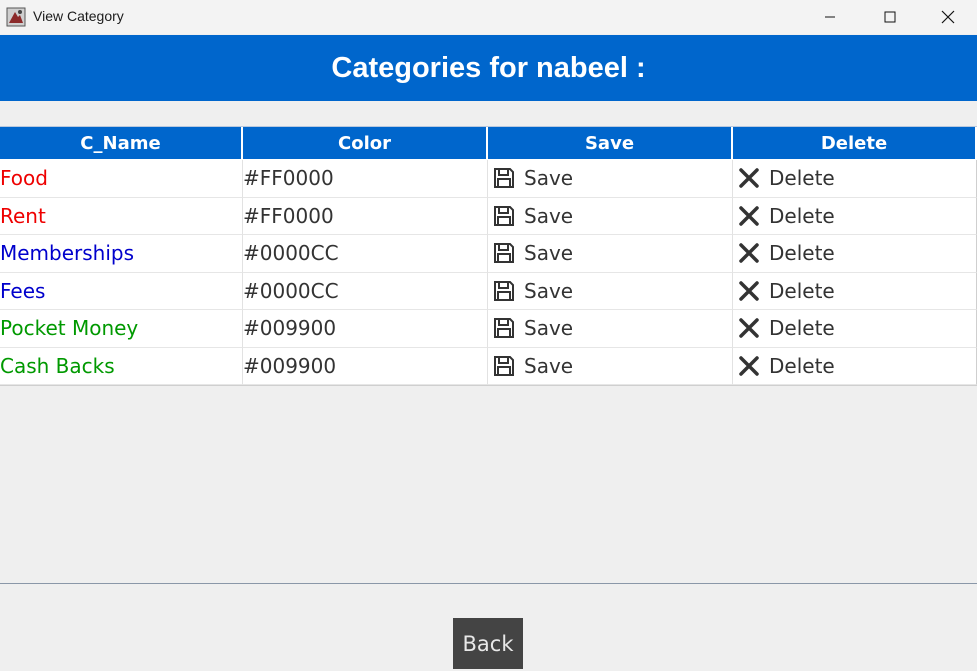 The width and height of the screenshot is (977, 671). What do you see at coordinates (365, 143) in the screenshot?
I see `column-header-color: Color` at bounding box center [365, 143].